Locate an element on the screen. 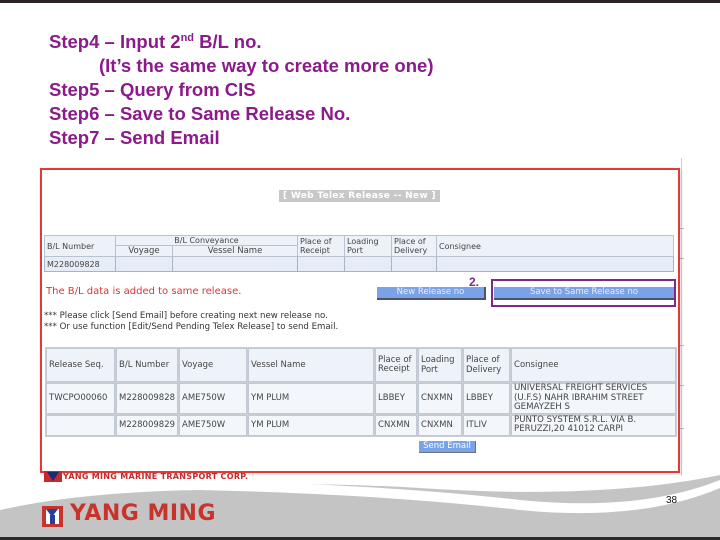  place-of-delivery-input is located at coordinates (414, 264).